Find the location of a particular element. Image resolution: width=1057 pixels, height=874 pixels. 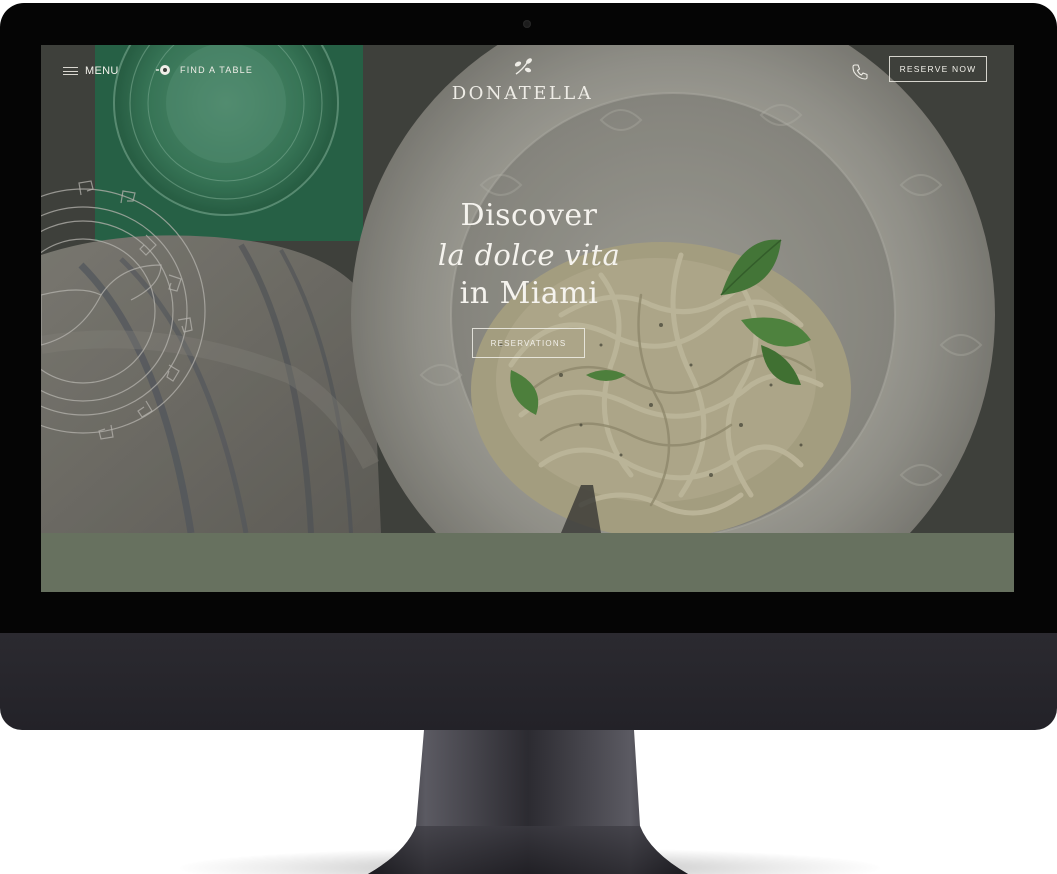

hero-headline: Discover la dolce vita in Miami is located at coordinates (529, 255).